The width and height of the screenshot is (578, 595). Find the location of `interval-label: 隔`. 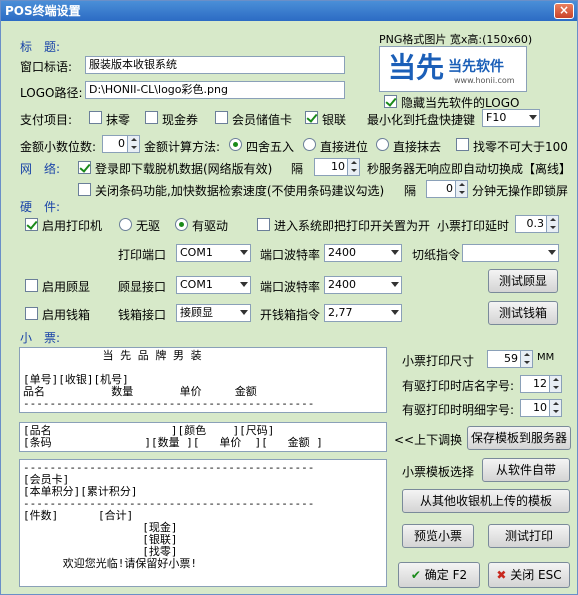

interval-label: 隔 is located at coordinates (297, 169).